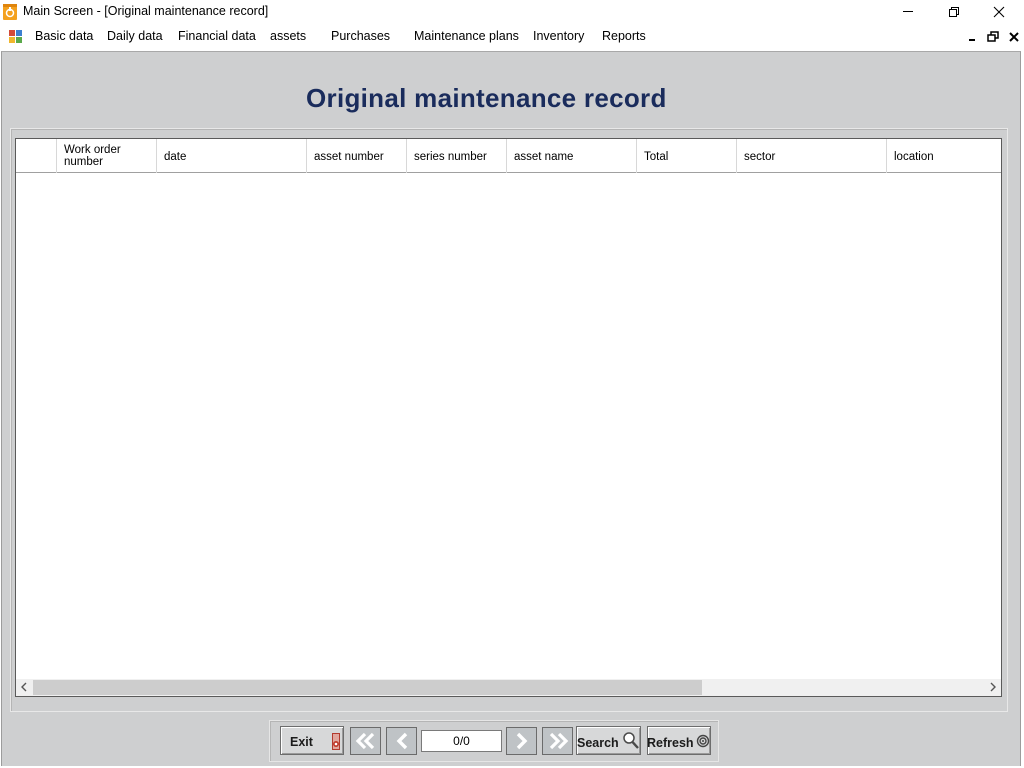 The image size is (1024, 768). What do you see at coordinates (16, 37) in the screenshot?
I see `mdi-window-icon` at bounding box center [16, 37].